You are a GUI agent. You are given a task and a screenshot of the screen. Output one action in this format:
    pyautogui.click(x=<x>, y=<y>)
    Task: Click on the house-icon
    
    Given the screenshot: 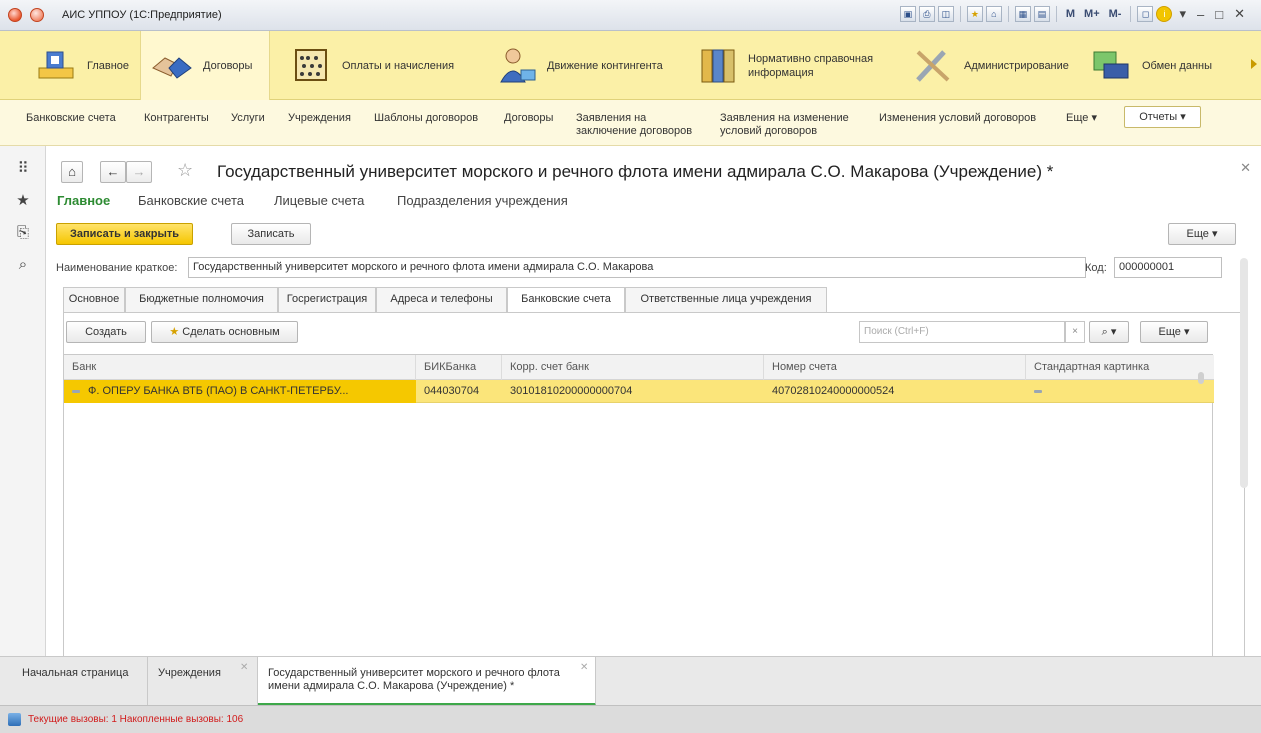 What is the action you would take?
    pyautogui.click(x=56, y=64)
    